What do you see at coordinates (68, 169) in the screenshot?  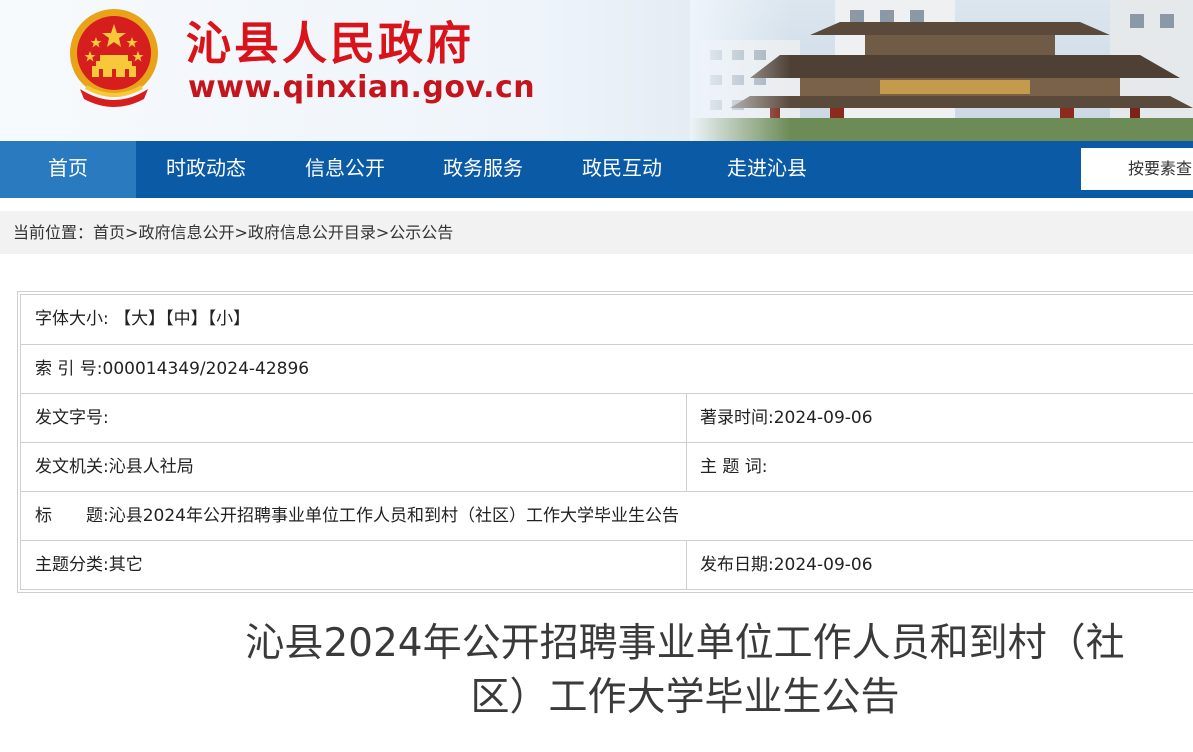 I see `nav-home: 首页` at bounding box center [68, 169].